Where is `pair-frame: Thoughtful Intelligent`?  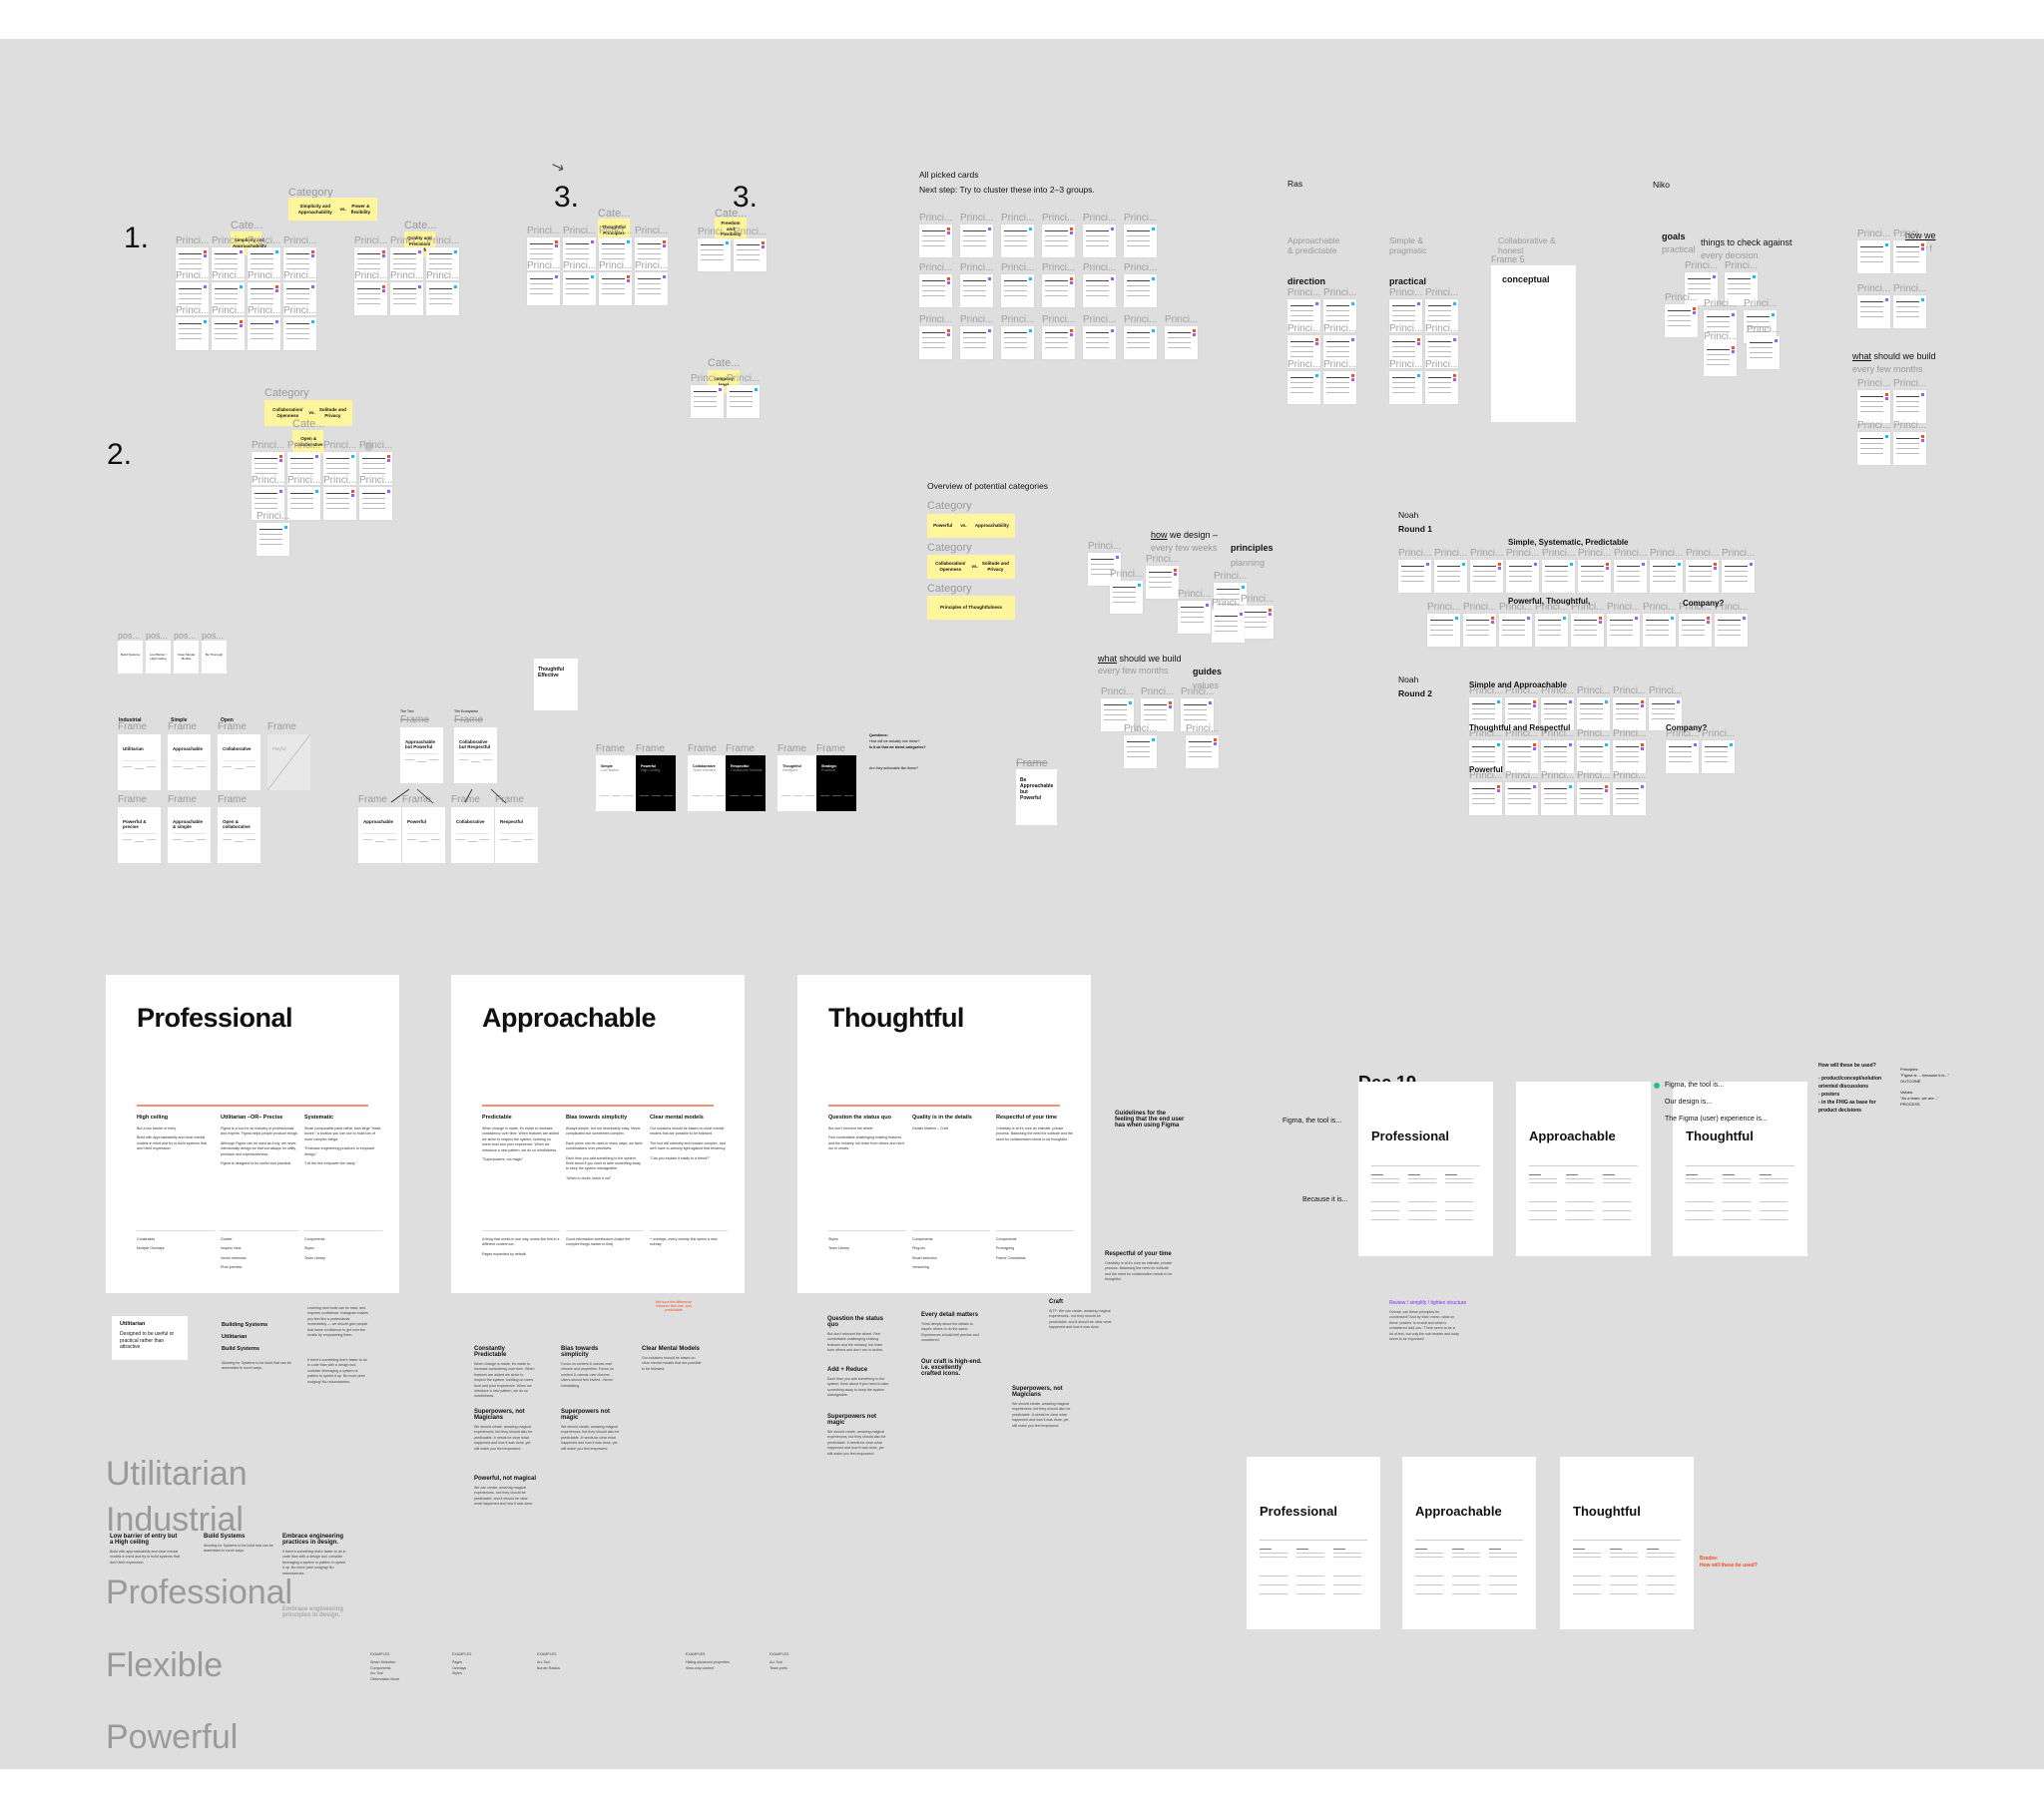 pair-frame: Thoughtful Intelligent is located at coordinates (797, 783).